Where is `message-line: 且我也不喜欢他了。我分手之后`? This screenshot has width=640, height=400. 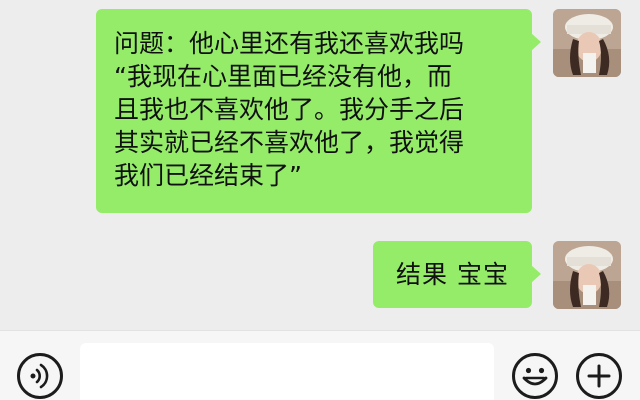 message-line: 且我也不喜欢他了。我分手之后 is located at coordinates (289, 109).